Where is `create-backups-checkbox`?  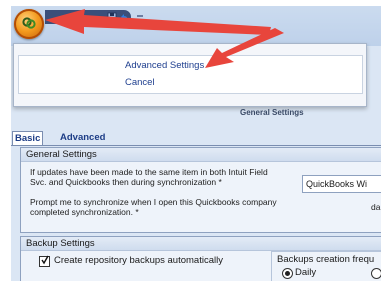
create-backups-checkbox is located at coordinates (44, 261).